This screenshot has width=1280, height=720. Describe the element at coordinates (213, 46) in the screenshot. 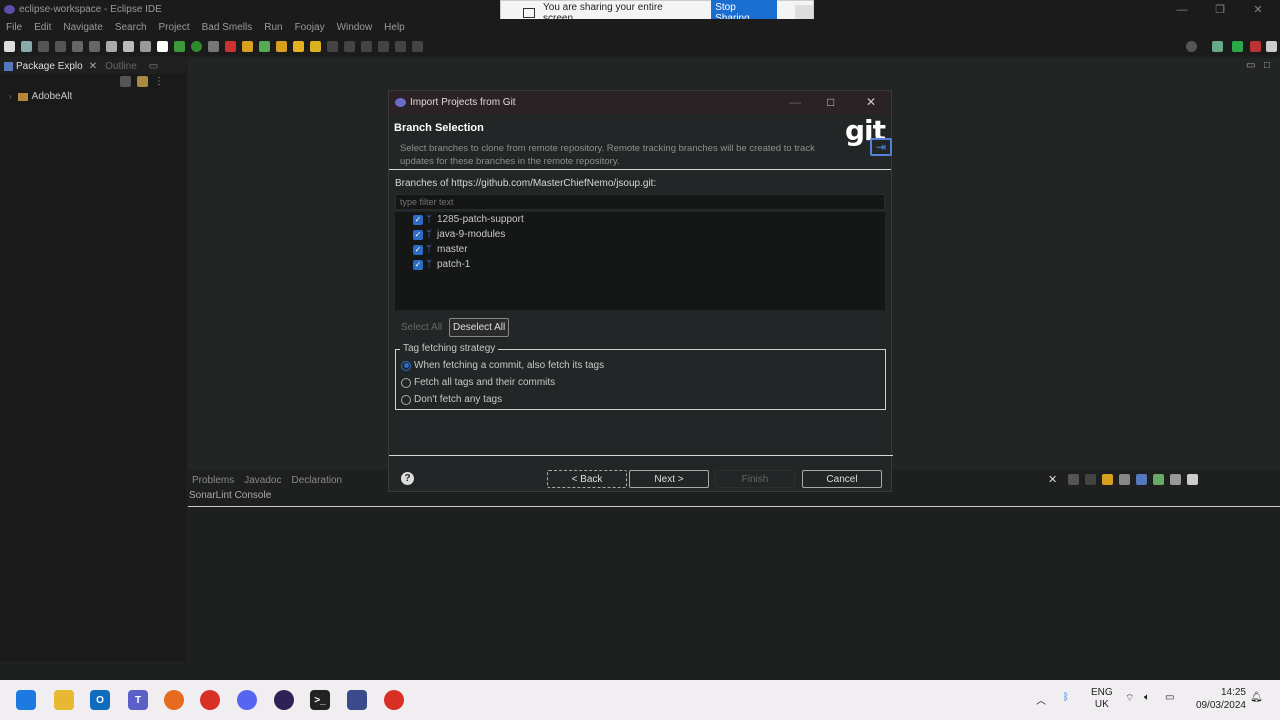

I see `coverage-icon` at that location.